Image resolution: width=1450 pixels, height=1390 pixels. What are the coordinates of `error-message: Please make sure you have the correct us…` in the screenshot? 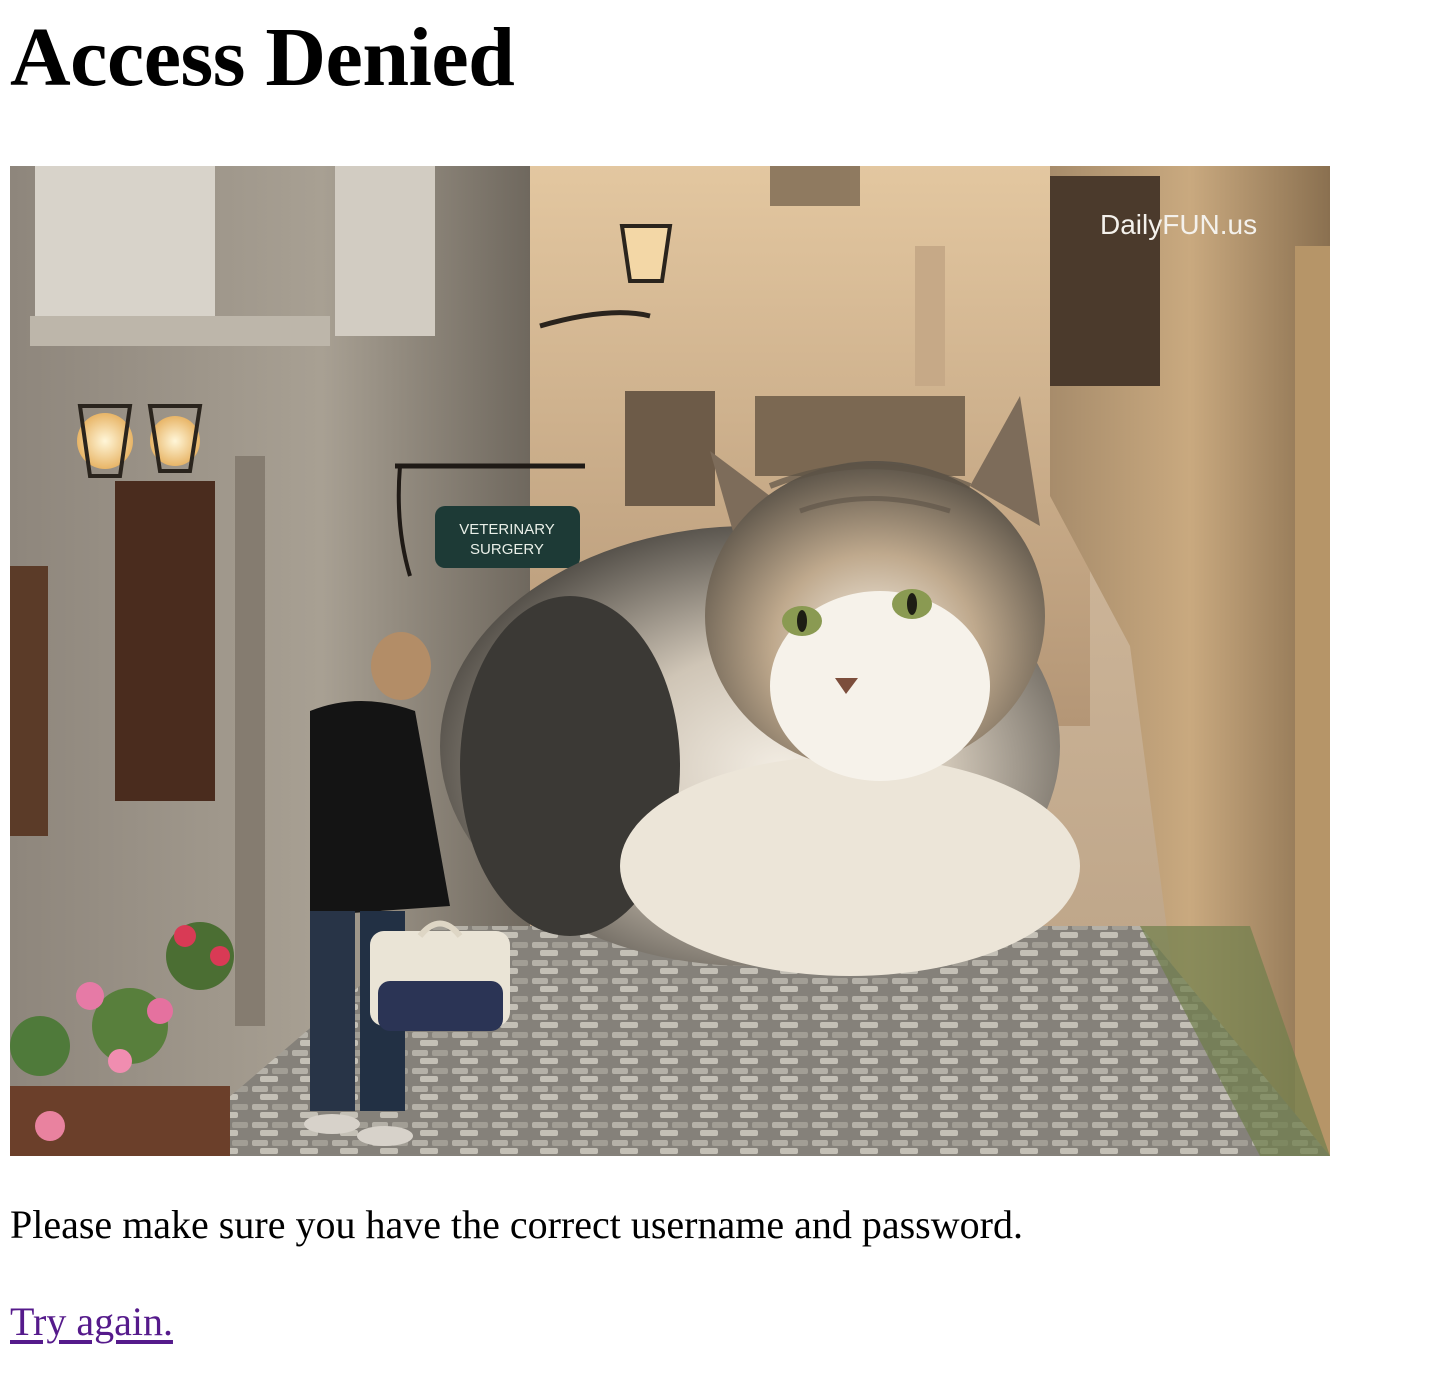 It's located at (516, 1224).